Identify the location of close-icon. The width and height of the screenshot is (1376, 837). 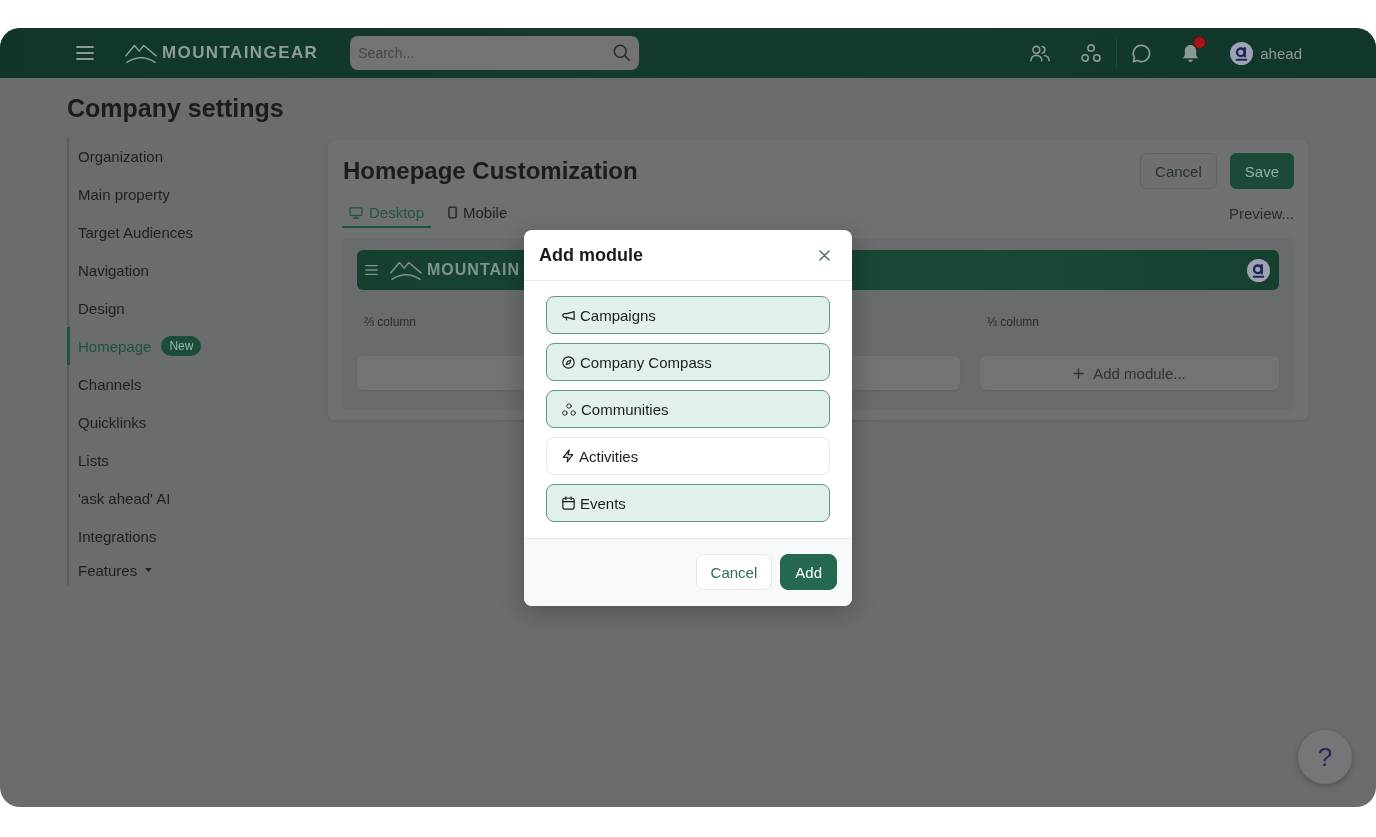
(824, 255).